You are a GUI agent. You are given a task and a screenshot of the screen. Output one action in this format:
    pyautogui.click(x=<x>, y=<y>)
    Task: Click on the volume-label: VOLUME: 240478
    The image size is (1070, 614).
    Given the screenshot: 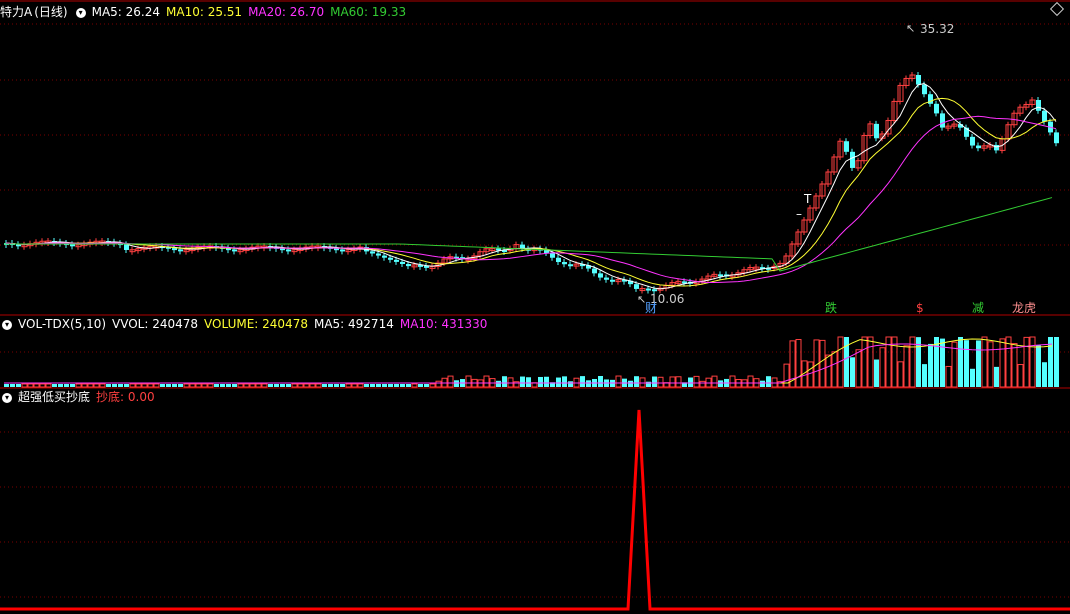 What is the action you would take?
    pyautogui.click(x=256, y=324)
    